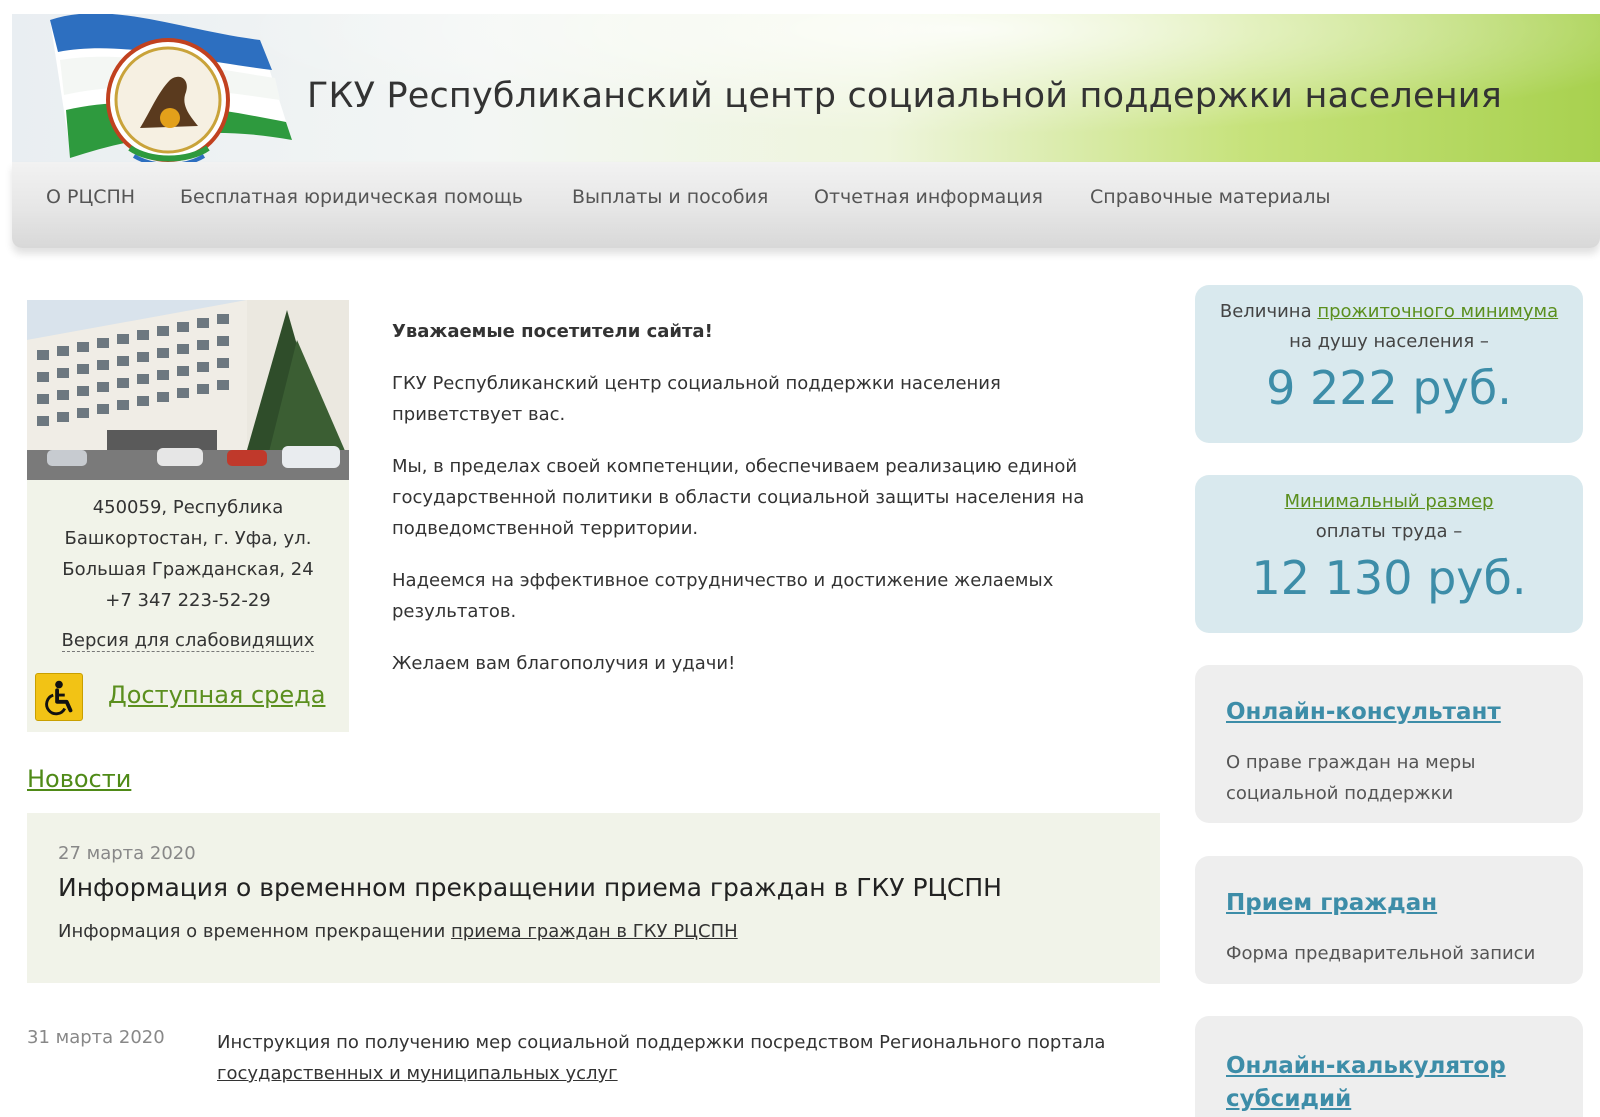  I want to click on low-vision-version-link: Версия для слабовидящих, so click(188, 641).